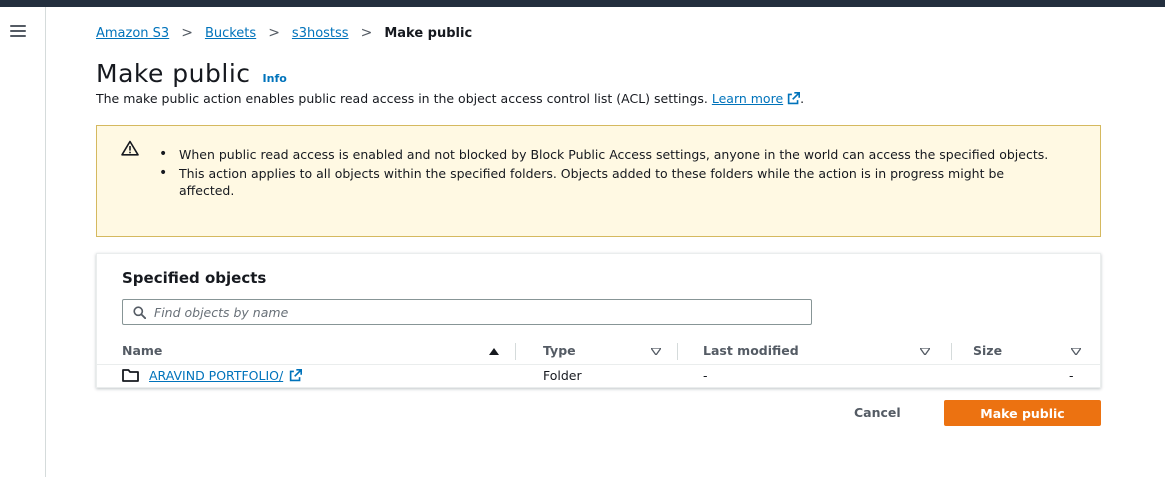 The image size is (1165, 477). Describe the element at coordinates (139, 312) in the screenshot. I see `search-icon` at that location.